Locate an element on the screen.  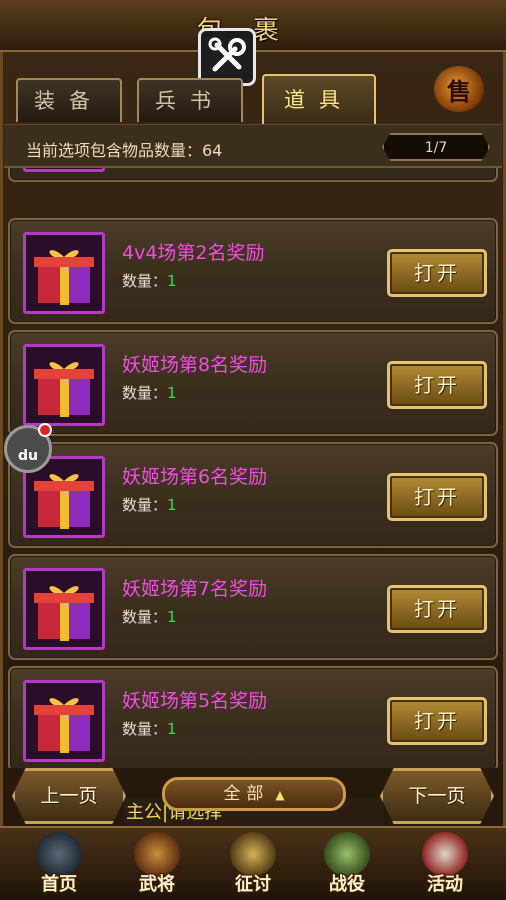
filter-label: 全部 is located at coordinates (246, 794).